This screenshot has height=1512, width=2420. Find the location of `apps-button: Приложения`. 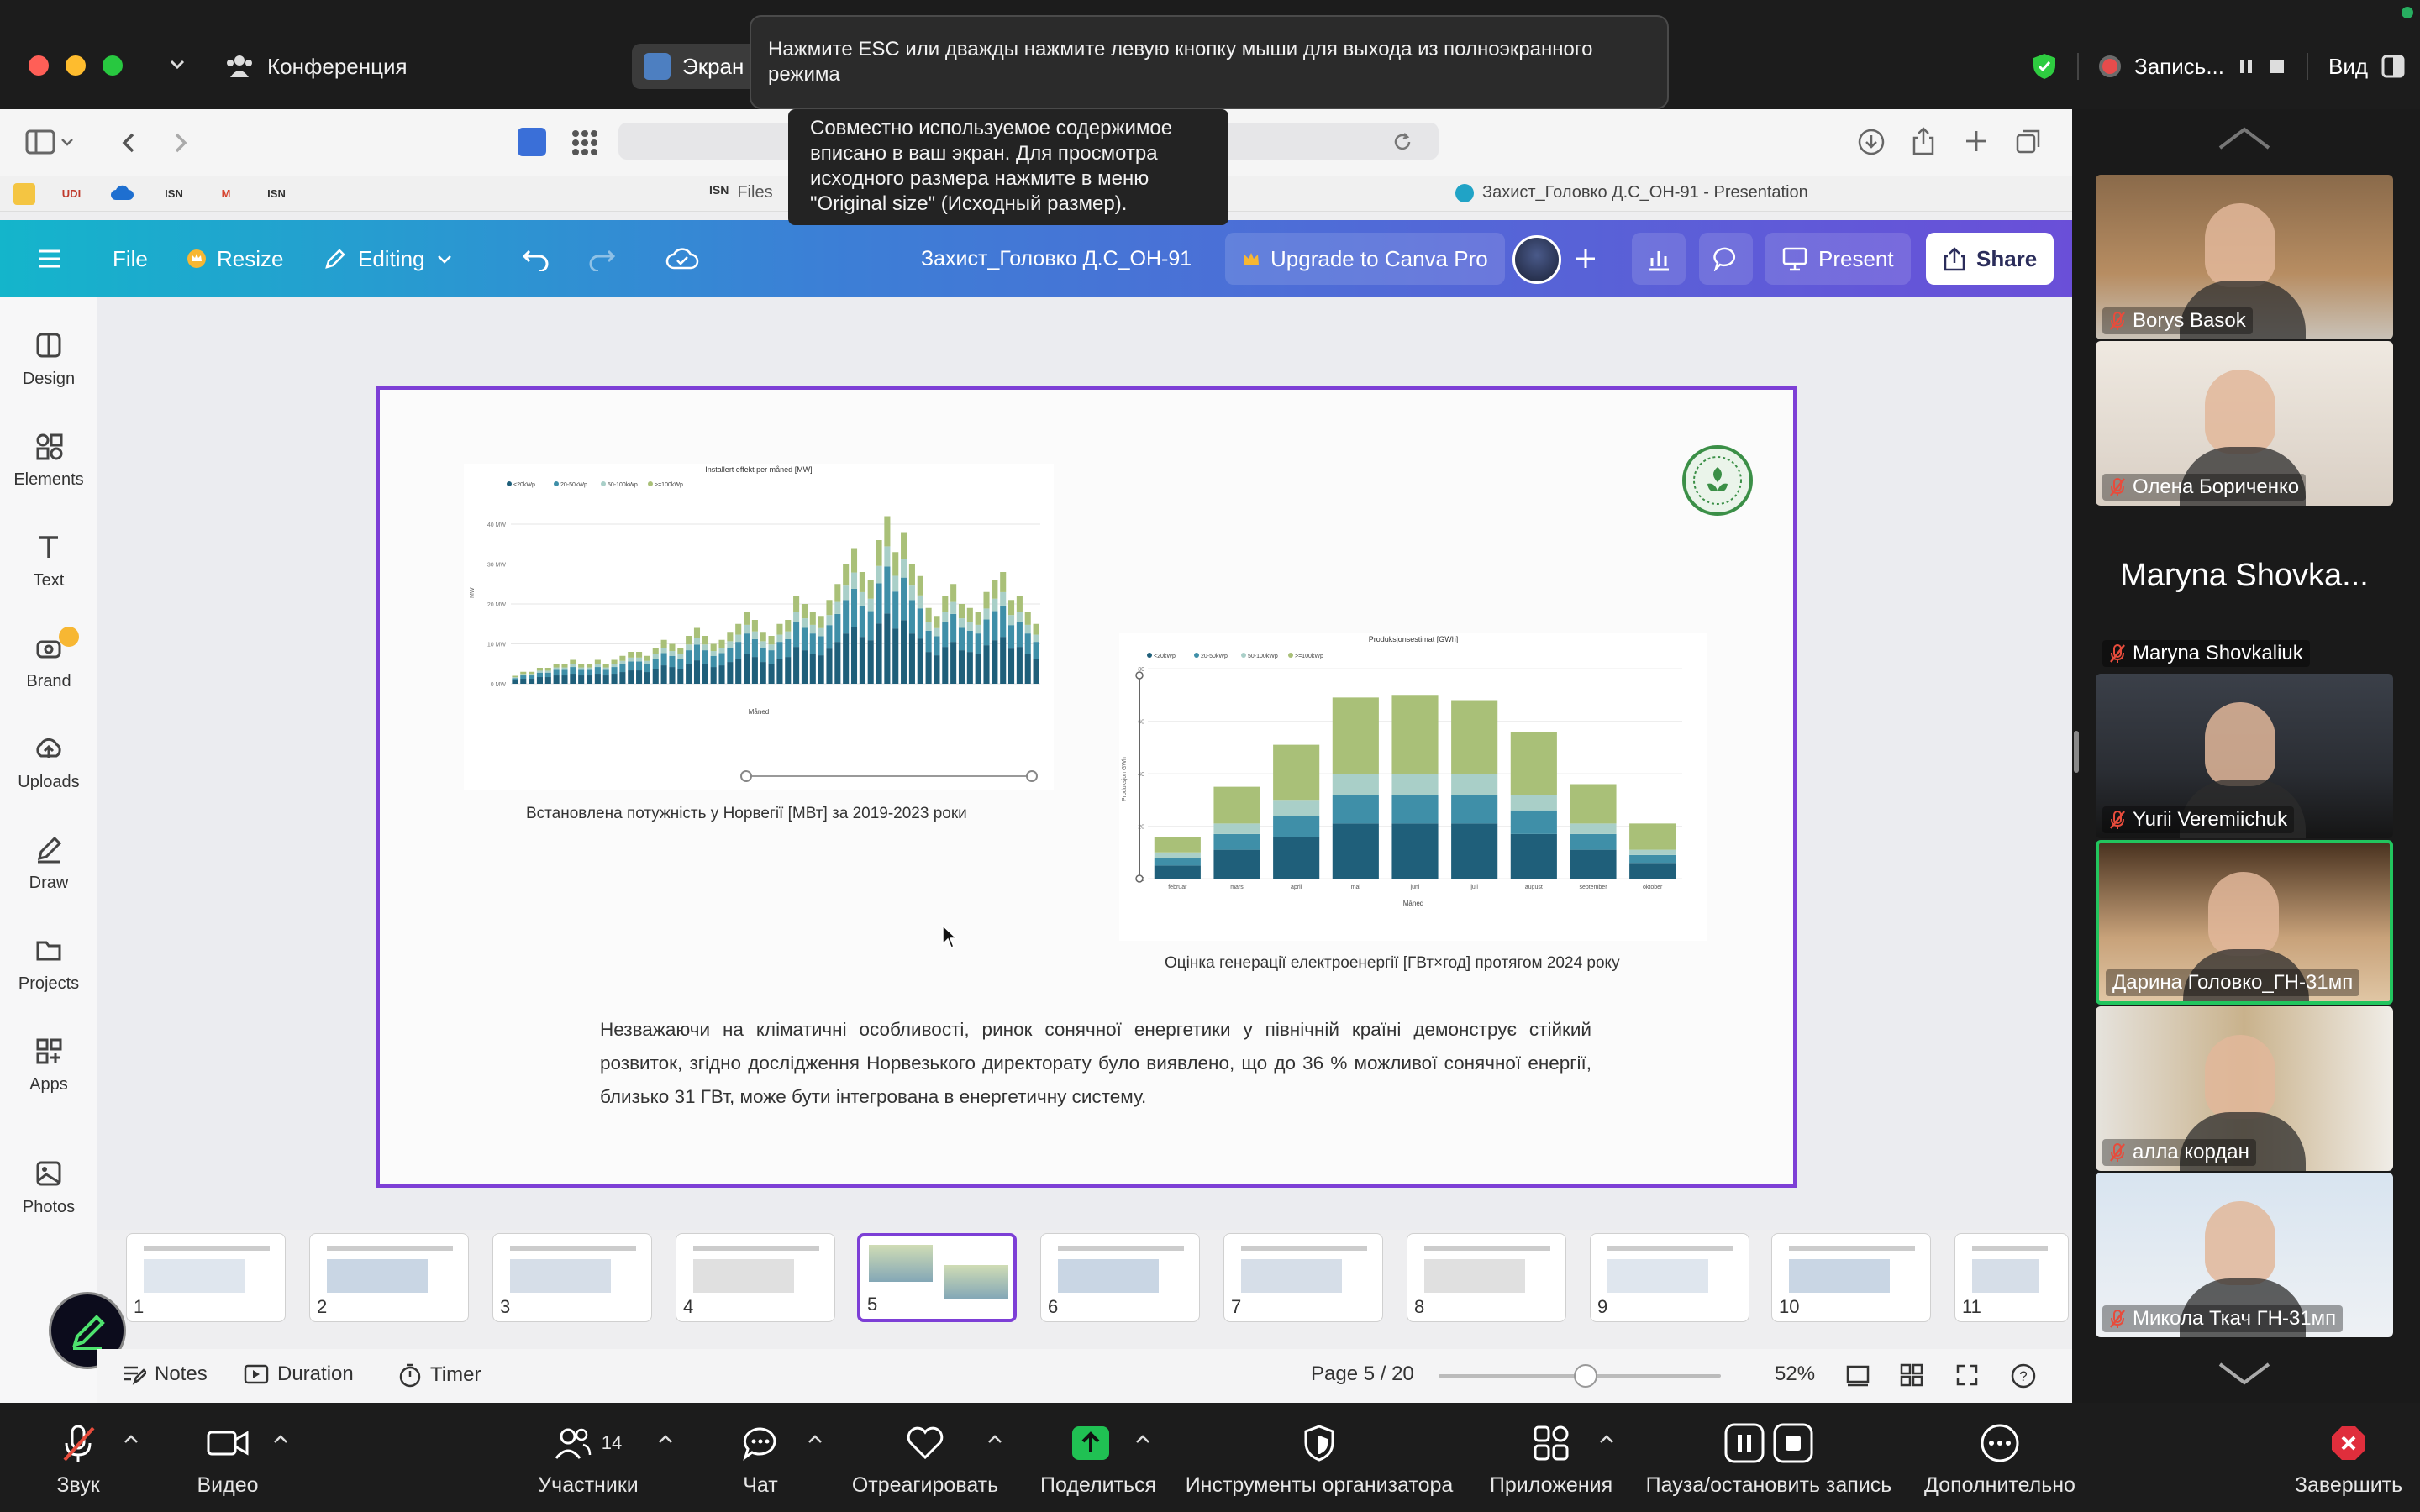

apps-button: Приложения is located at coordinates (1552, 1460).